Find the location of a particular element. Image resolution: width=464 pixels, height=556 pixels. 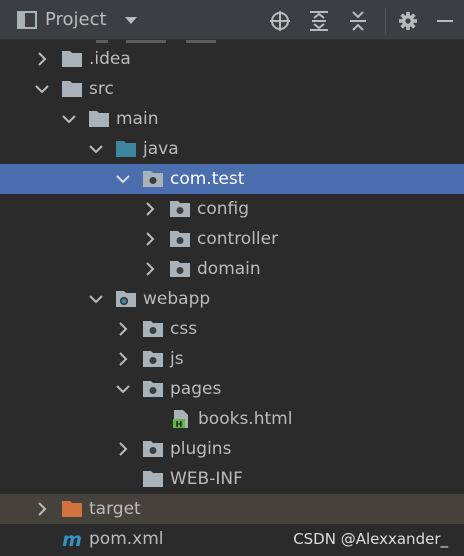

maven-file-icon: m is located at coordinates (72, 539).